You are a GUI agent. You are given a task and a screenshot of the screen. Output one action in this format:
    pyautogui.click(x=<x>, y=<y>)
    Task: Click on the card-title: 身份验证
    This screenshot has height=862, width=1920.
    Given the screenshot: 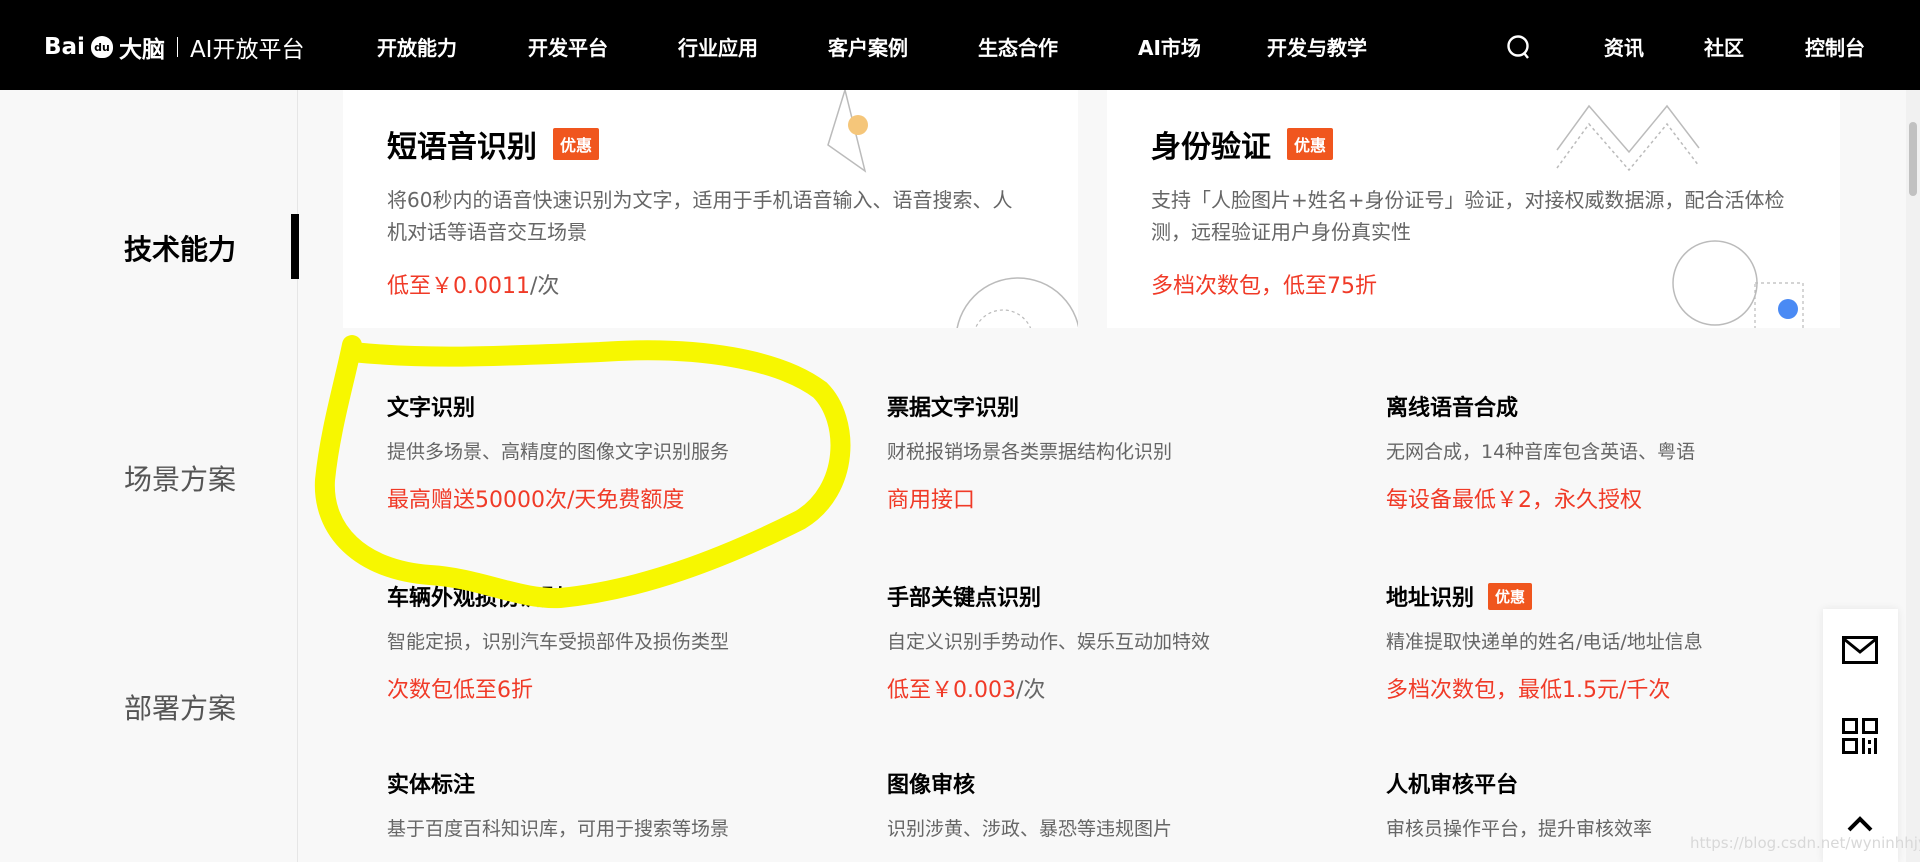 What is the action you would take?
    pyautogui.click(x=1211, y=147)
    